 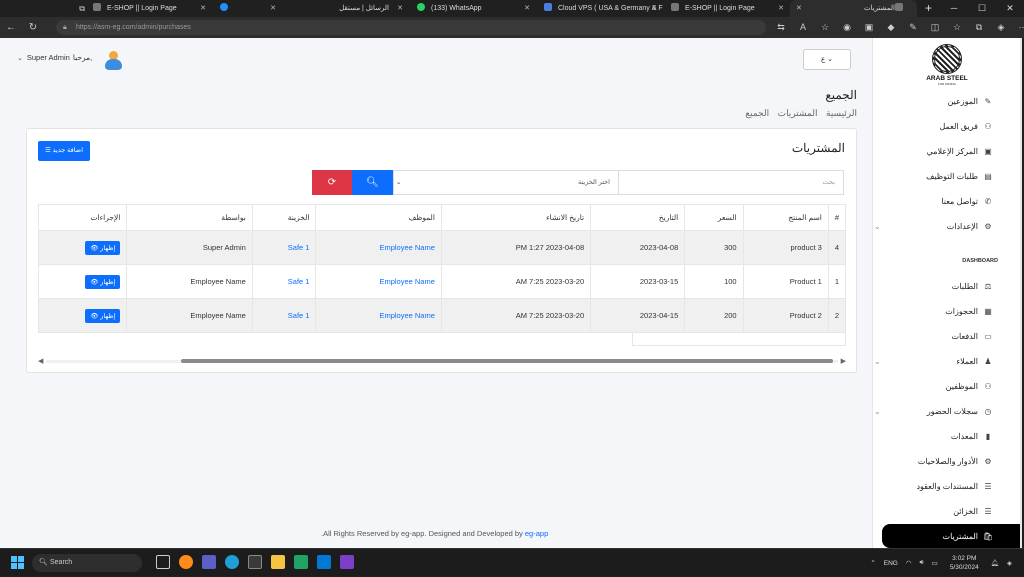 I want to click on column-header: التاريخ, so click(x=638, y=217).